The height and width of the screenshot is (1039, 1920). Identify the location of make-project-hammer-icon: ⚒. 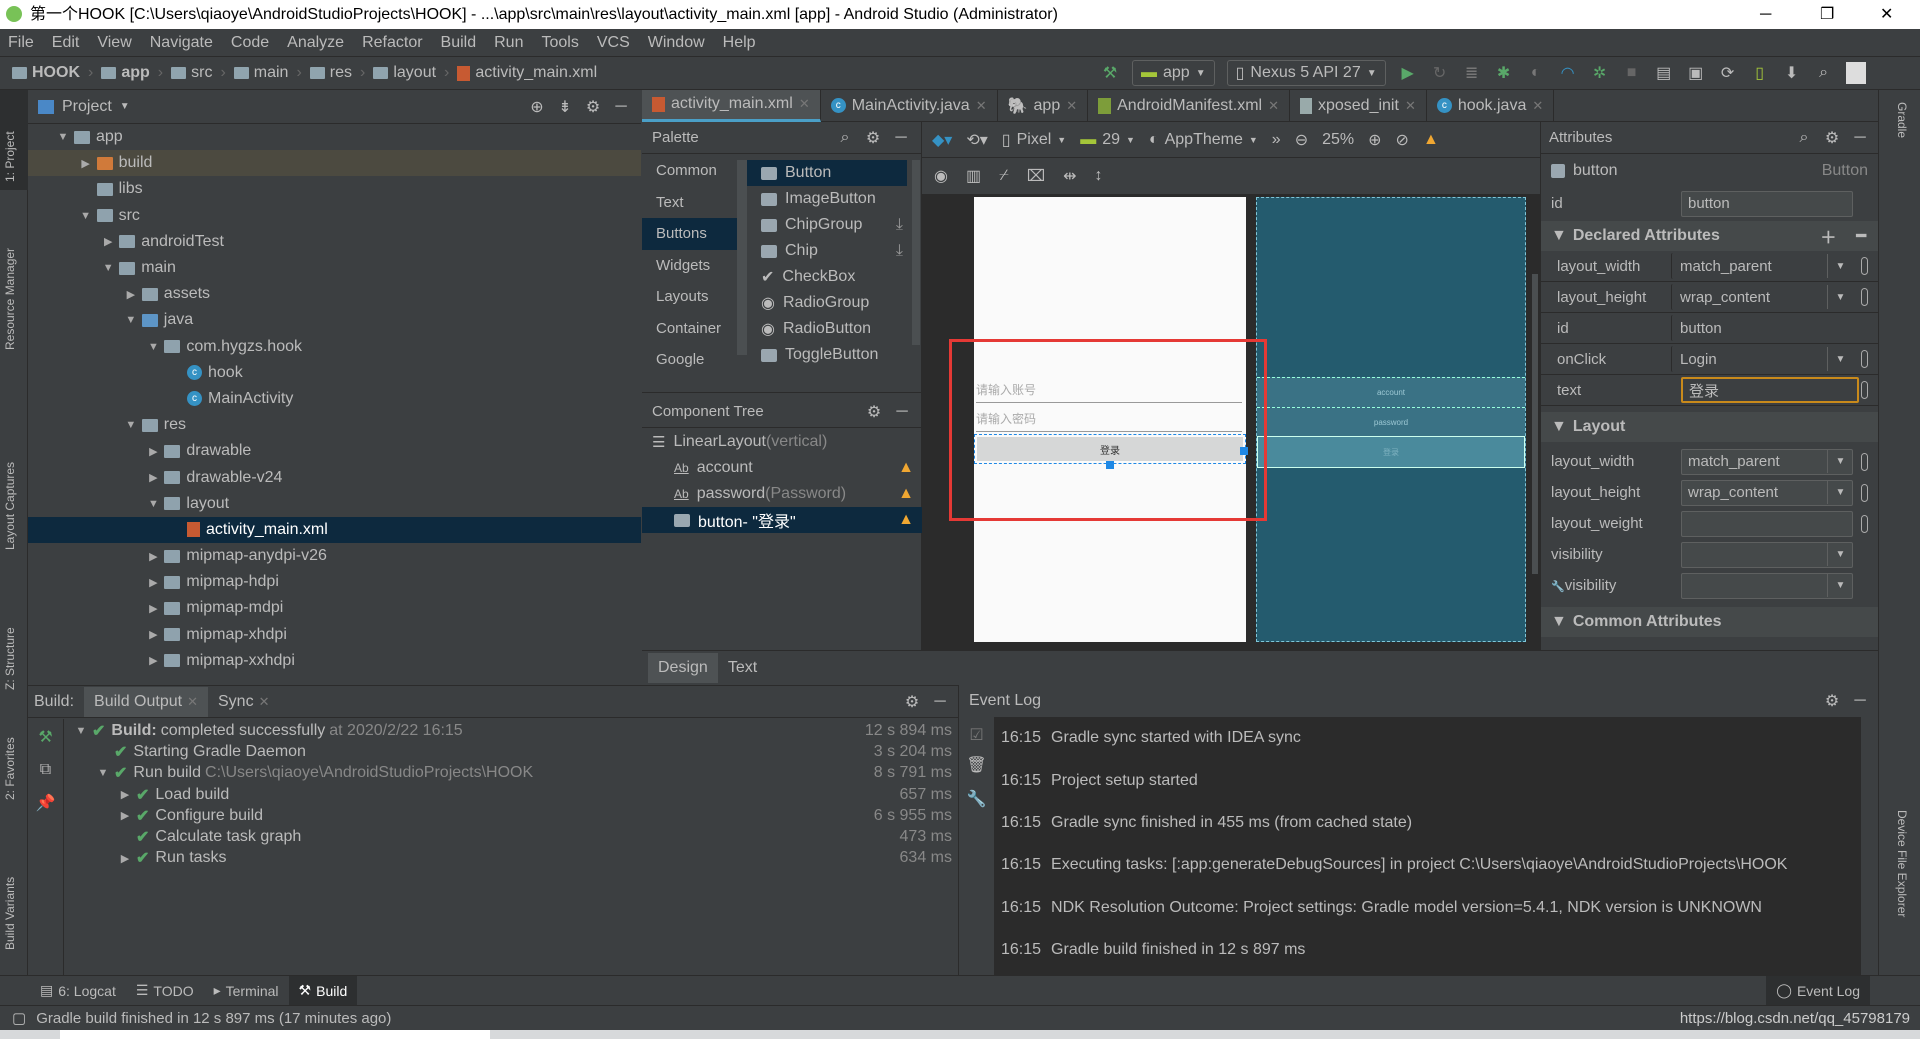
(1110, 73).